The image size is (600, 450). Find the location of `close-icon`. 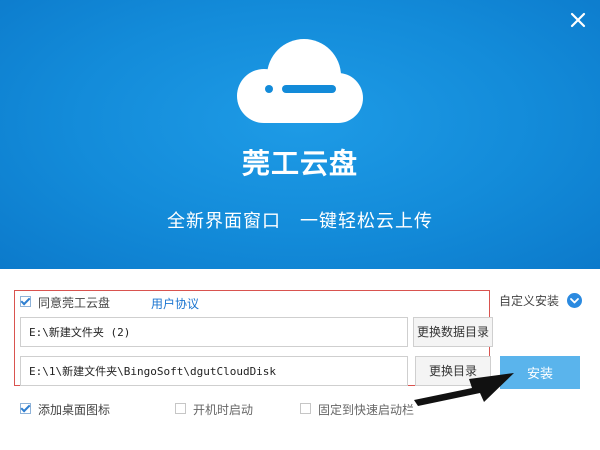

close-icon is located at coordinates (578, 20).